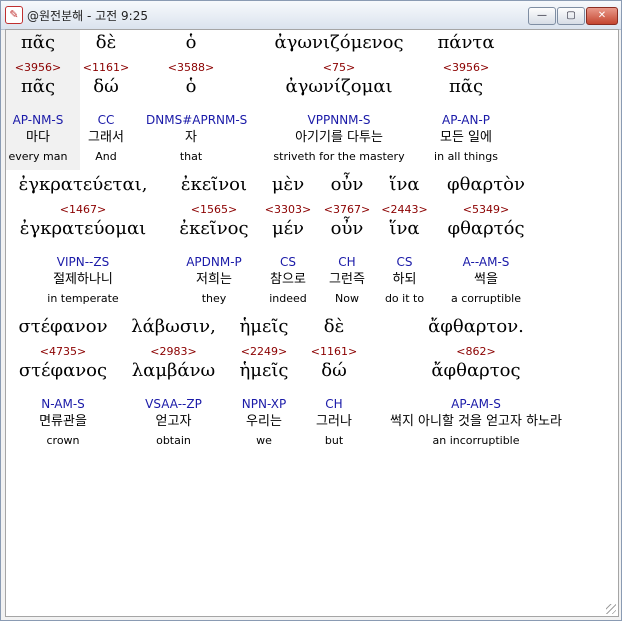  I want to click on korean-gloss: 자, so click(191, 137).